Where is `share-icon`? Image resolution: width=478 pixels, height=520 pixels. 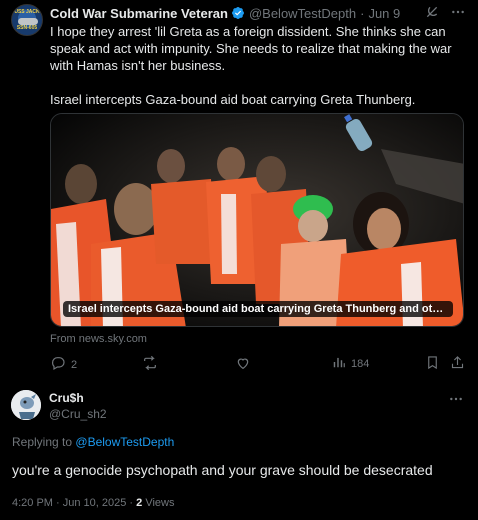
share-icon is located at coordinates (457, 364).